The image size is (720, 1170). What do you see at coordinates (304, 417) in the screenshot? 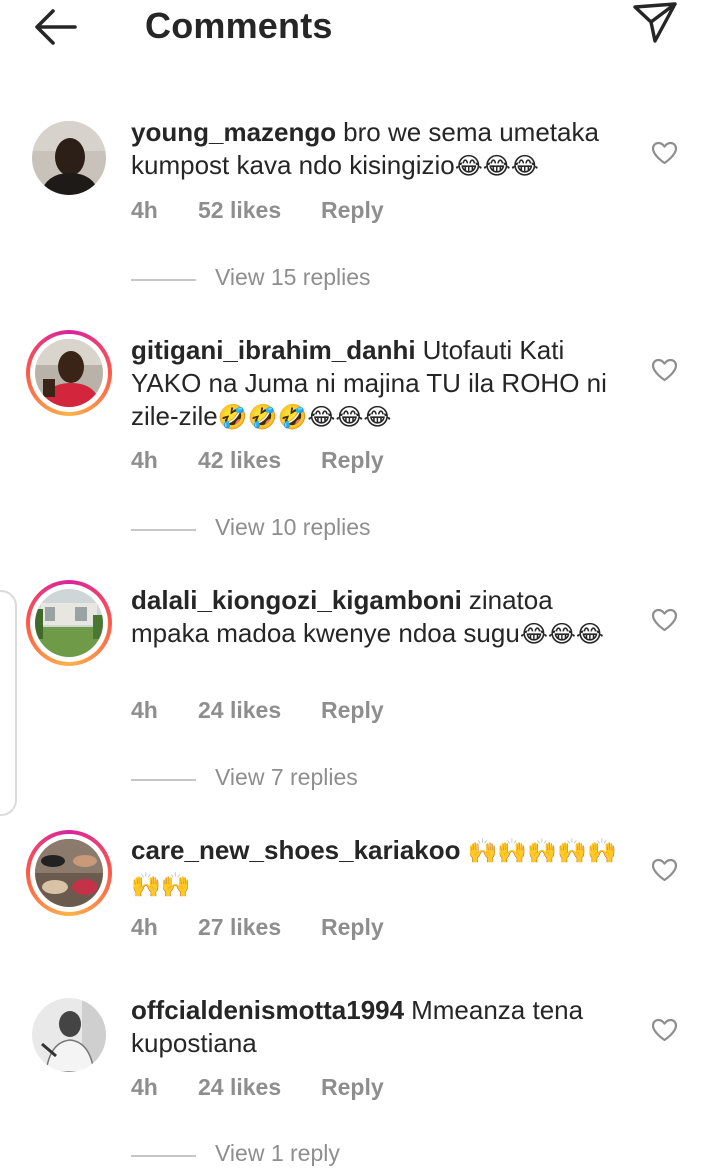
I see `comment-emojis: 🤣🤣🤣😂😂😂` at bounding box center [304, 417].